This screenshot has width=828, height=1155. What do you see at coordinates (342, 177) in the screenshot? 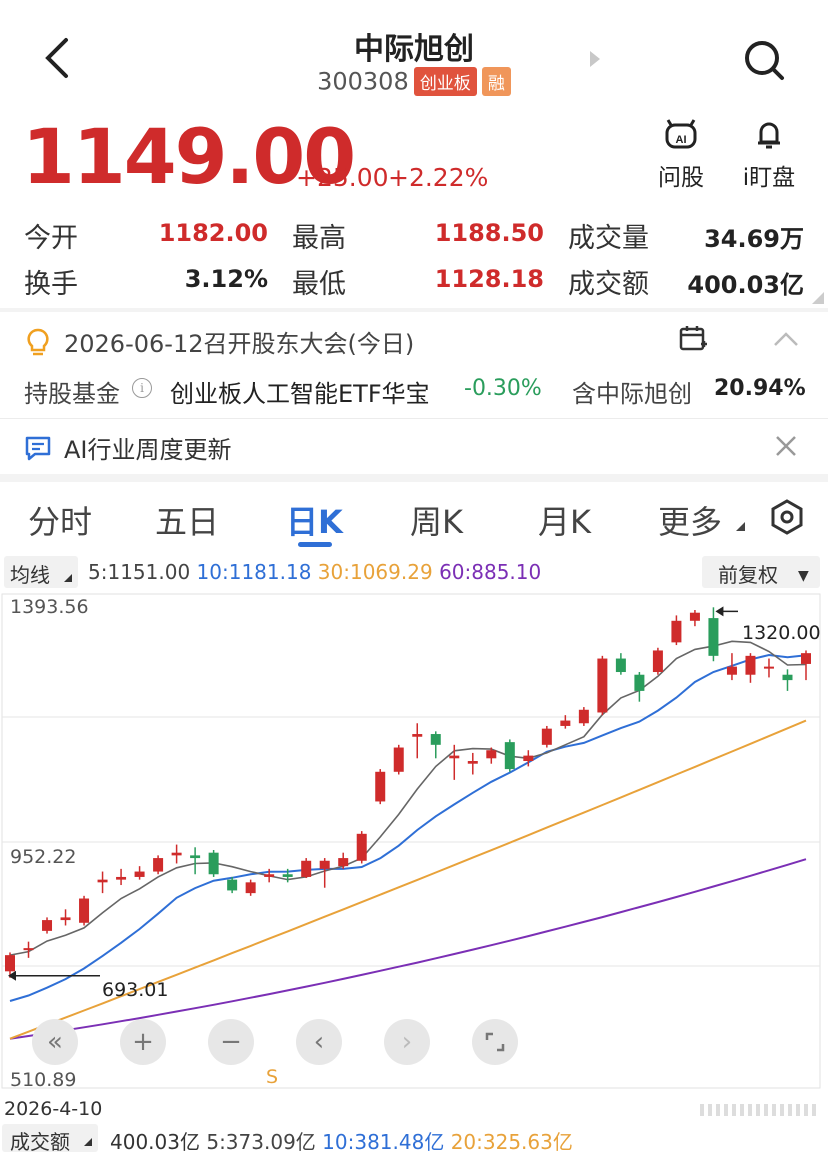
I see `price-change: +25.00` at bounding box center [342, 177].